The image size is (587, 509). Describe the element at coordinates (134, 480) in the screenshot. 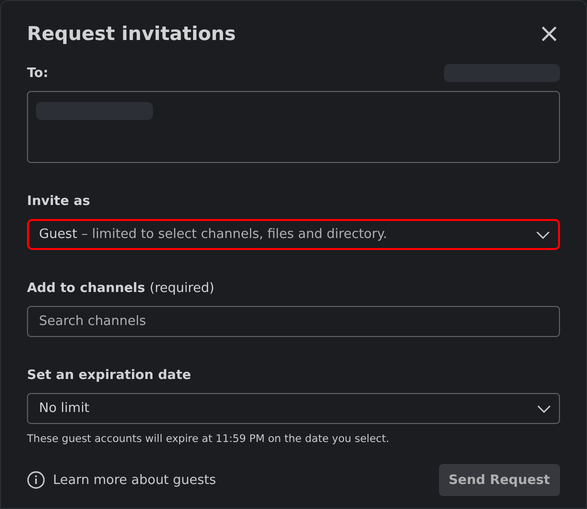

I see `learn-more-link: Learn more about guests` at that location.